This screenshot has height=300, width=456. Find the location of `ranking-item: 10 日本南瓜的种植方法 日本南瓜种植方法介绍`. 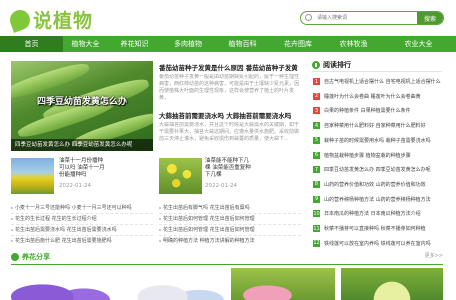

ranking-item: 10 日本南瓜的种植方法 日本南瓜种植方法介绍 is located at coordinates (378, 213).